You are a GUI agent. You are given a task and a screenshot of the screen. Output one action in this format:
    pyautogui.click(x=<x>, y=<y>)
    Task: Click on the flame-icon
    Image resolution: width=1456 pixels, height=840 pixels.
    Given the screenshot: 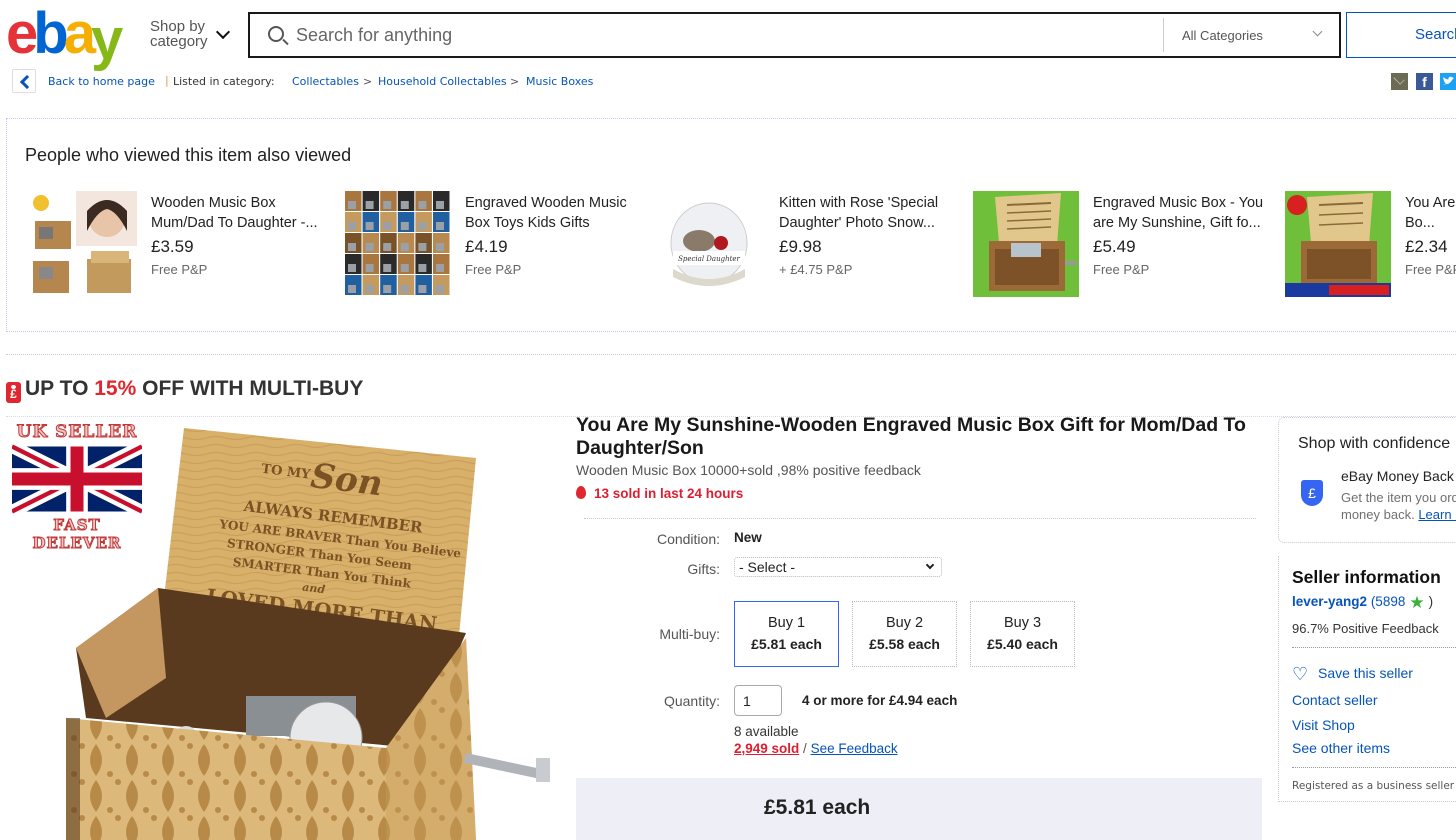 What is the action you would take?
    pyautogui.click(x=581, y=492)
    